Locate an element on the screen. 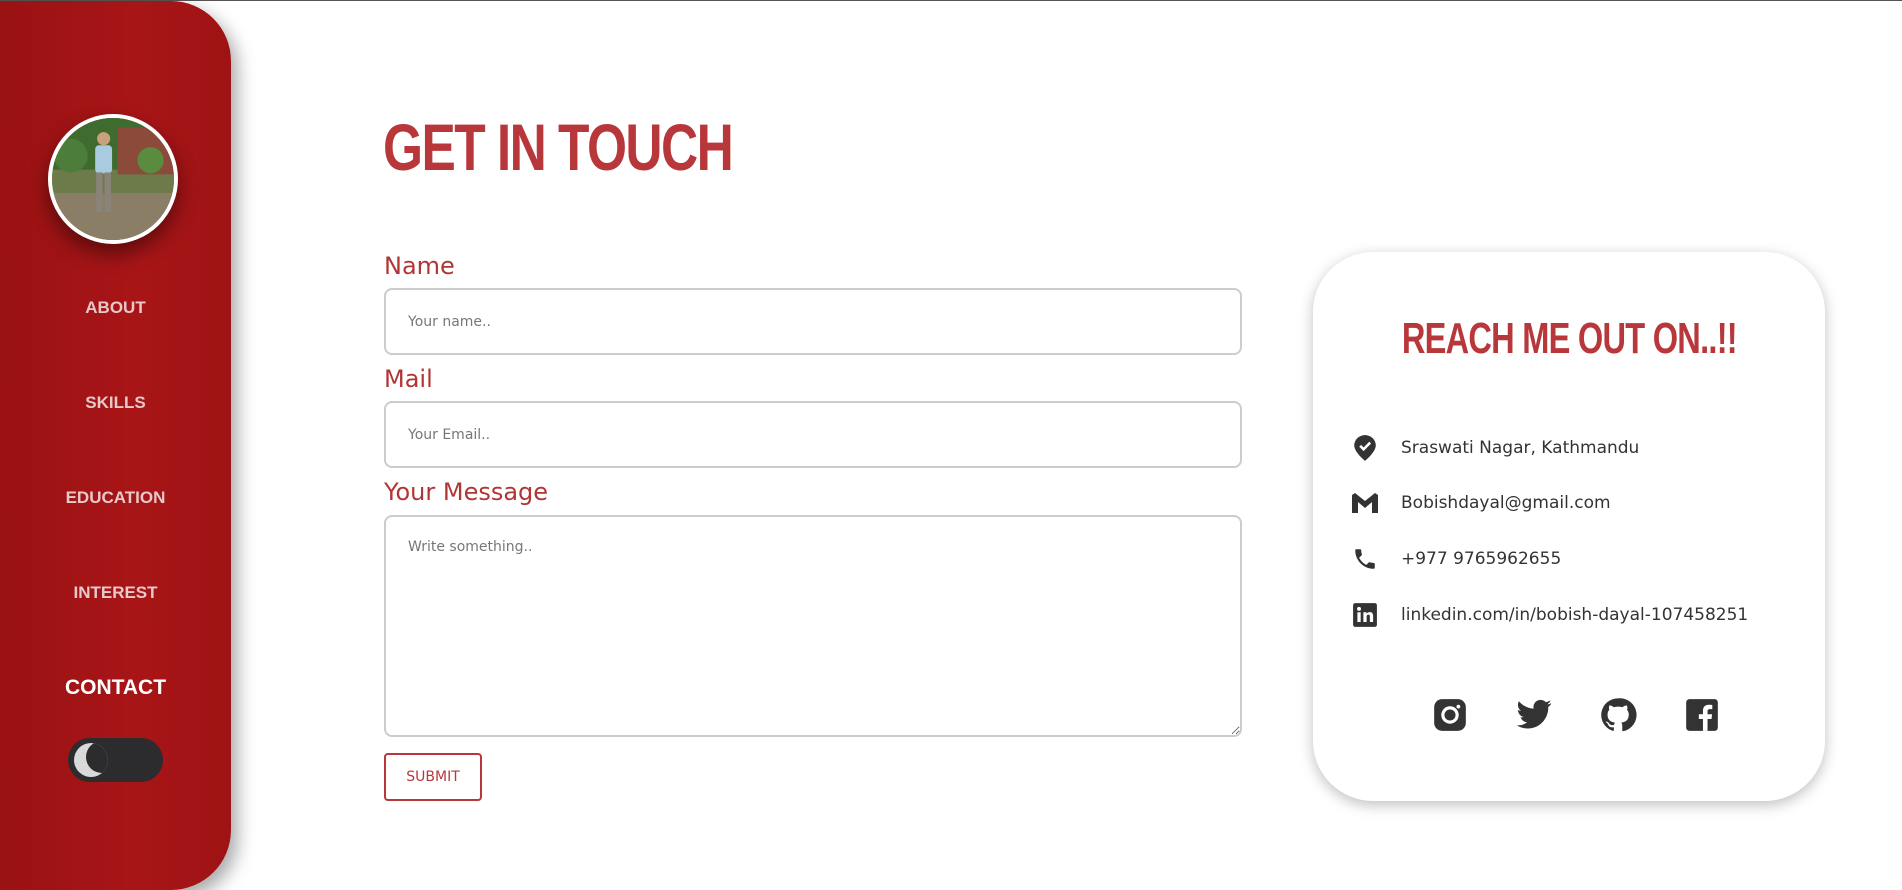 The width and height of the screenshot is (1902, 890). contact-address: Sraswati Nagar, Kathmandu is located at coordinates (1495, 448).